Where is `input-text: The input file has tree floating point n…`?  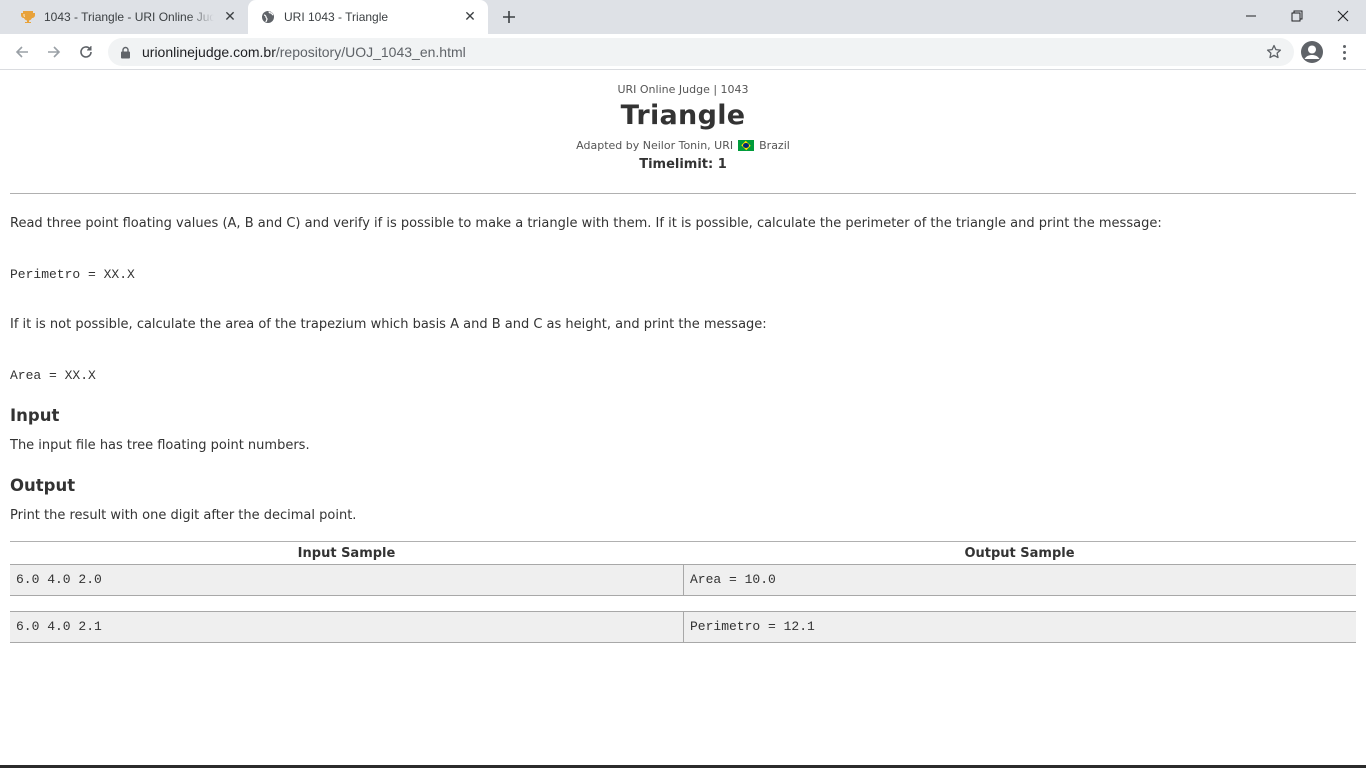
input-text: The input file has tree floating point n… is located at coordinates (160, 445).